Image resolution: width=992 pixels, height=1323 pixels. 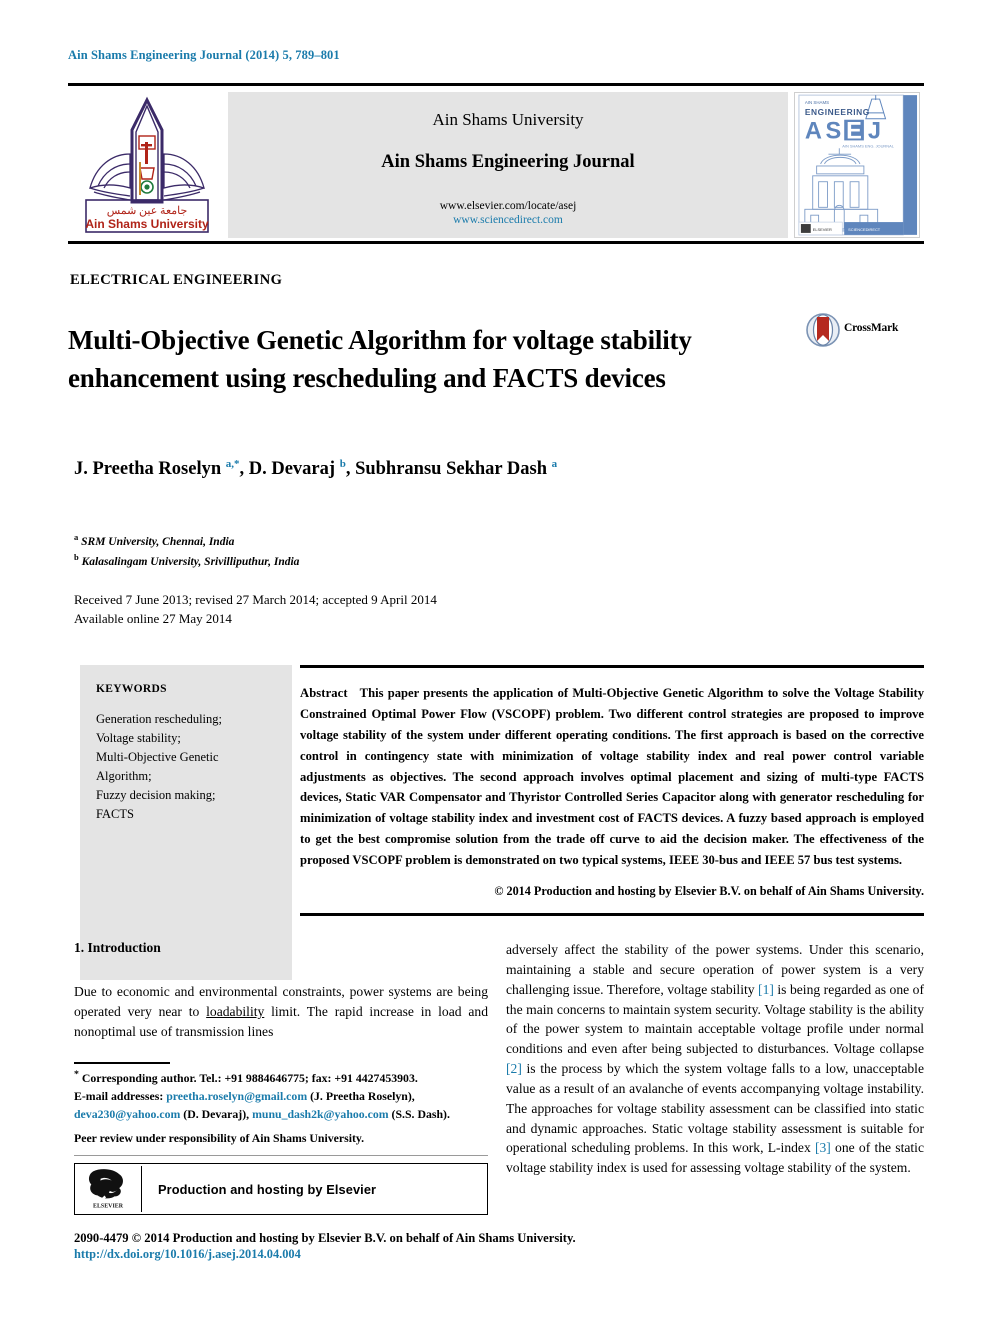 I want to click on masthead-sciencedirect-url: www.sciencedirect.com, so click(x=508, y=220).